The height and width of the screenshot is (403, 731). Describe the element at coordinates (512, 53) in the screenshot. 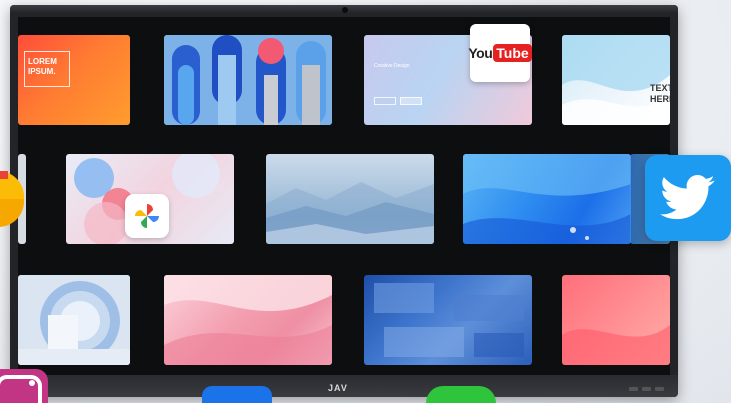

I see `youtube-tube-text: Tube` at that location.